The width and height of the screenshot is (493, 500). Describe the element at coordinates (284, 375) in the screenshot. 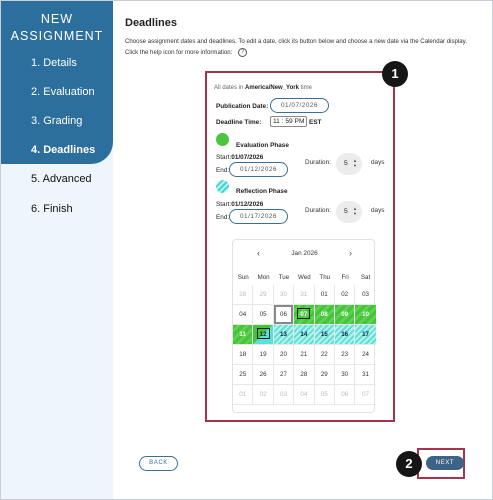

I see `calendar-day: 27` at that location.